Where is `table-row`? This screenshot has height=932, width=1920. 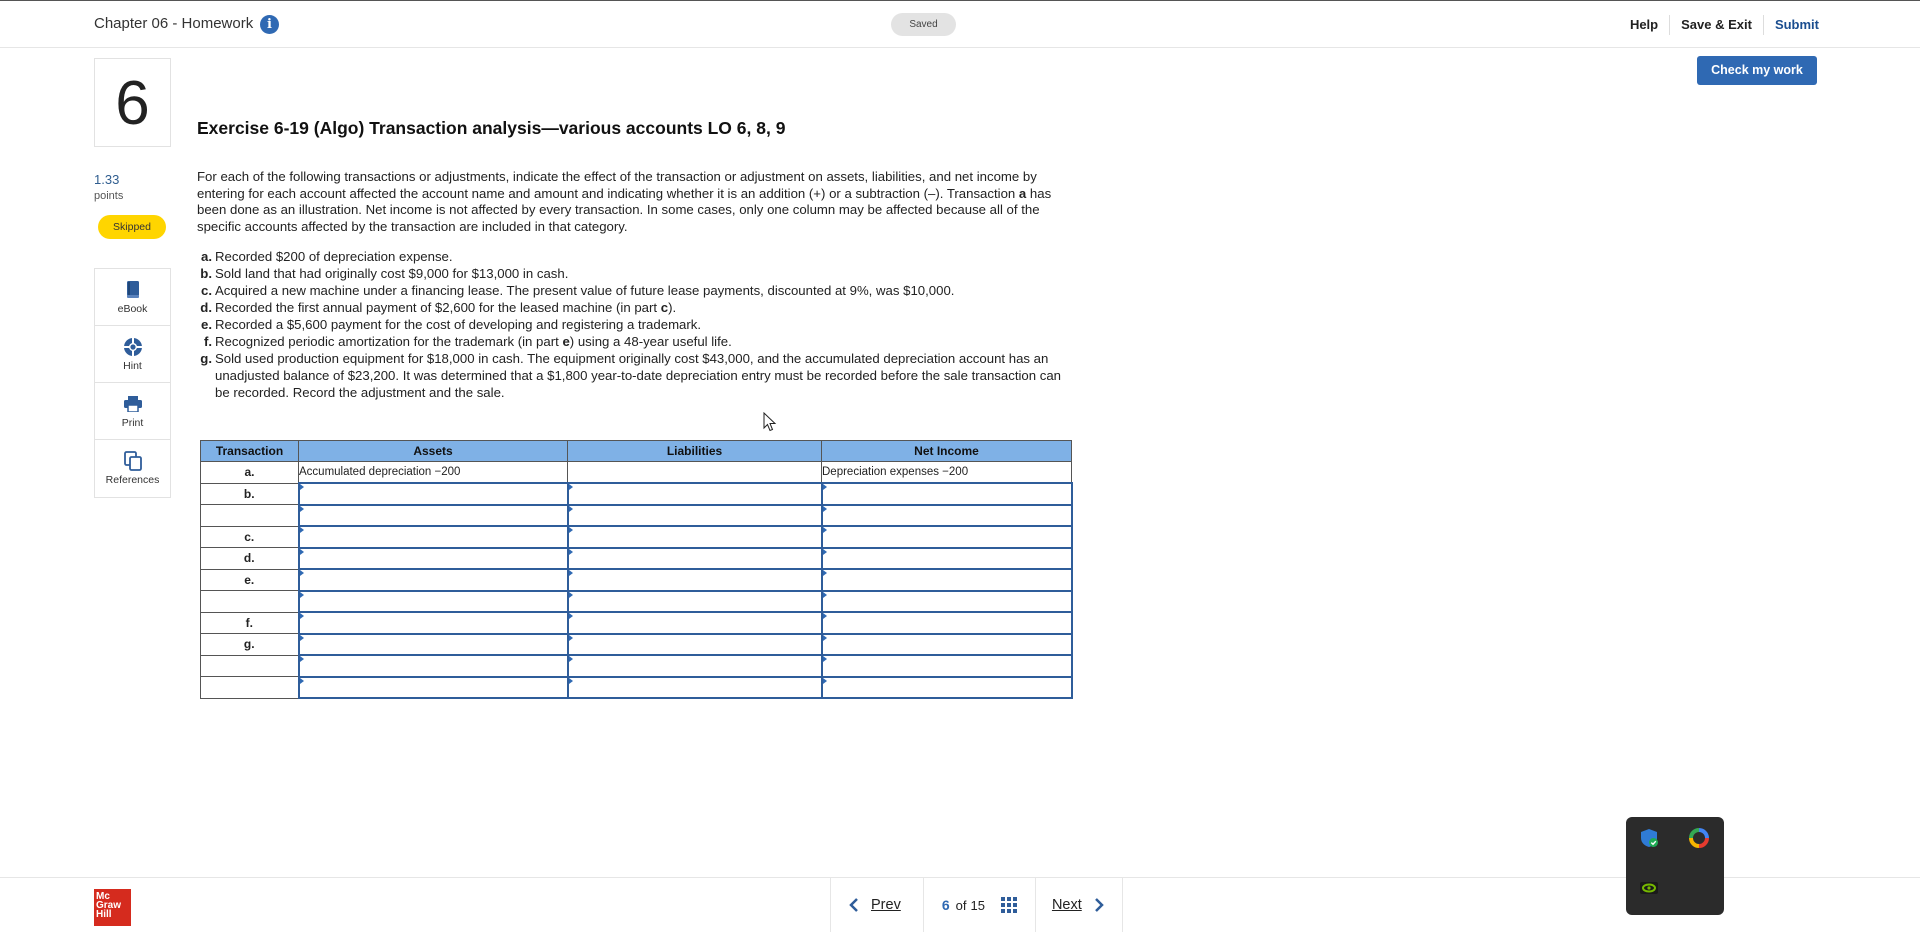 table-row is located at coordinates (636, 601).